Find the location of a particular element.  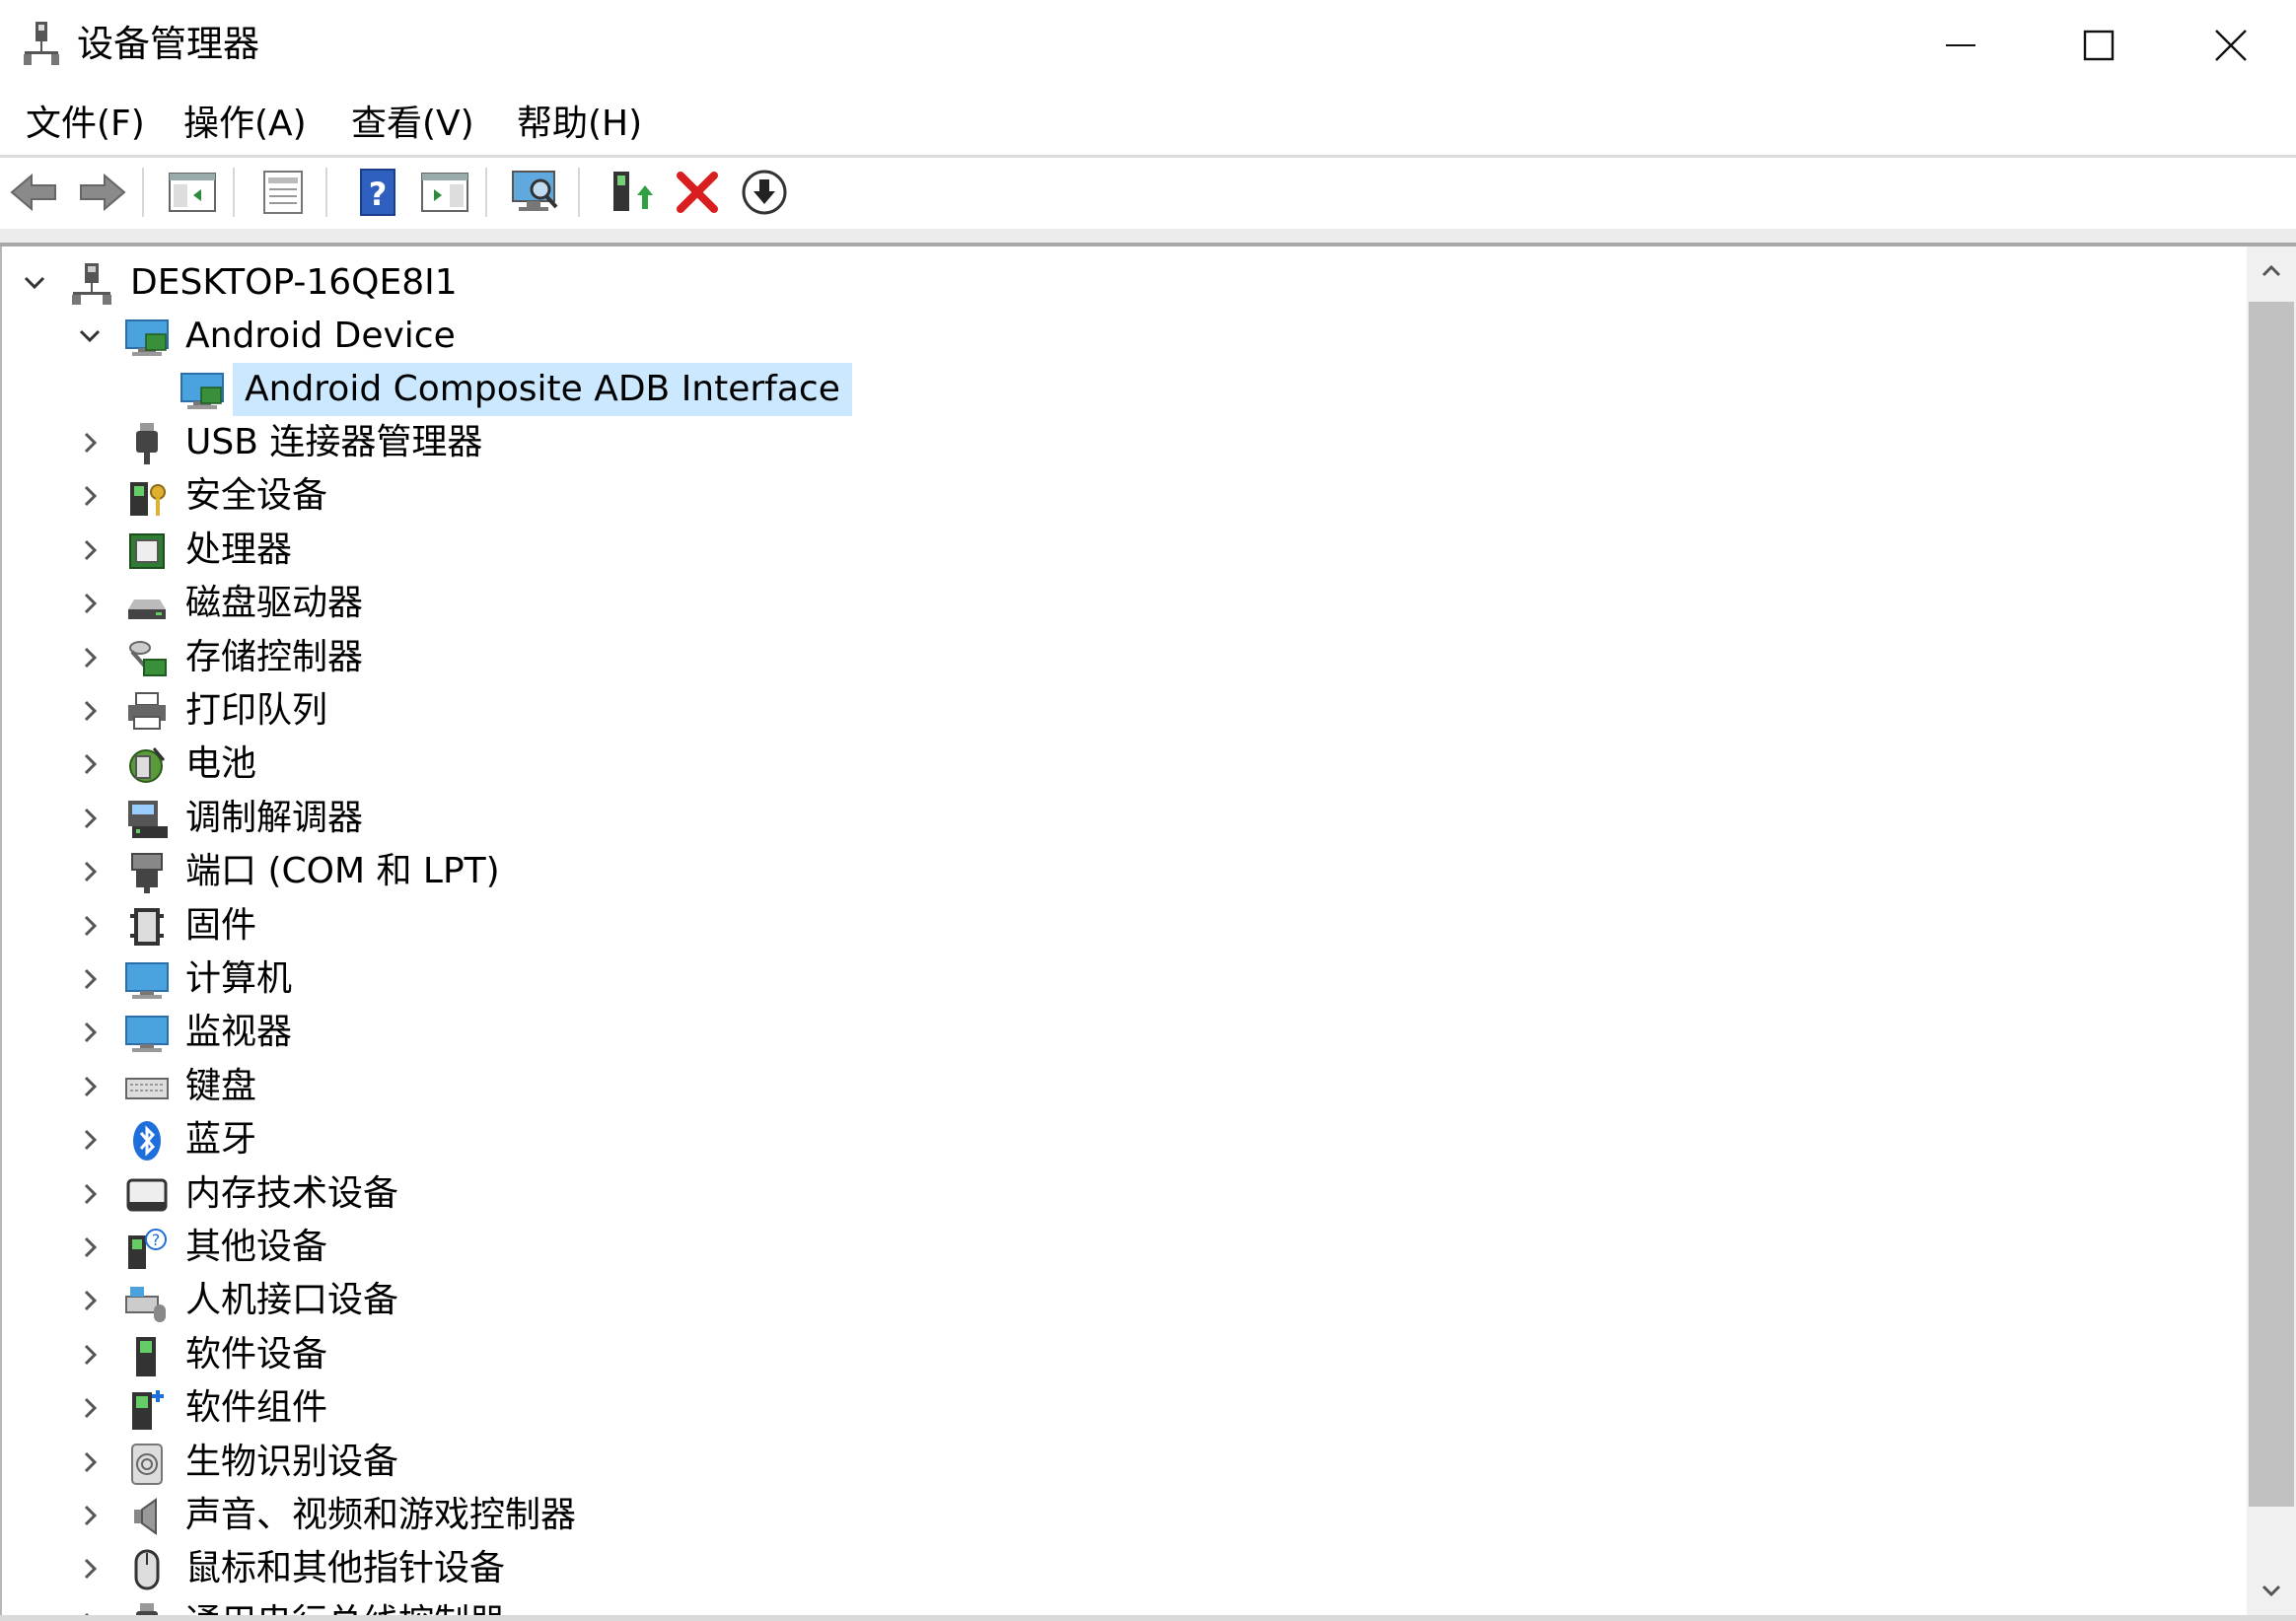

tree-category-label: 处理器 is located at coordinates (239, 549).